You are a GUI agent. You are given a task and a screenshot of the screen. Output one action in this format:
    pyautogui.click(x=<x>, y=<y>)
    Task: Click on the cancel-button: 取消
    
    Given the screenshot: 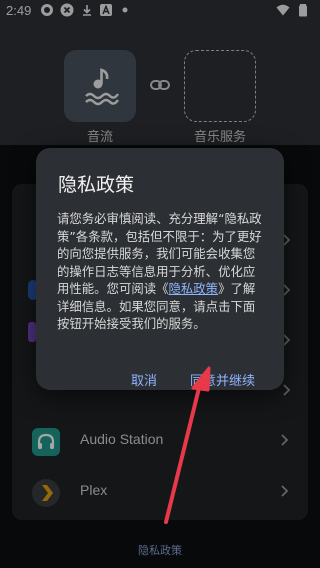 What is the action you would take?
    pyautogui.click(x=144, y=379)
    